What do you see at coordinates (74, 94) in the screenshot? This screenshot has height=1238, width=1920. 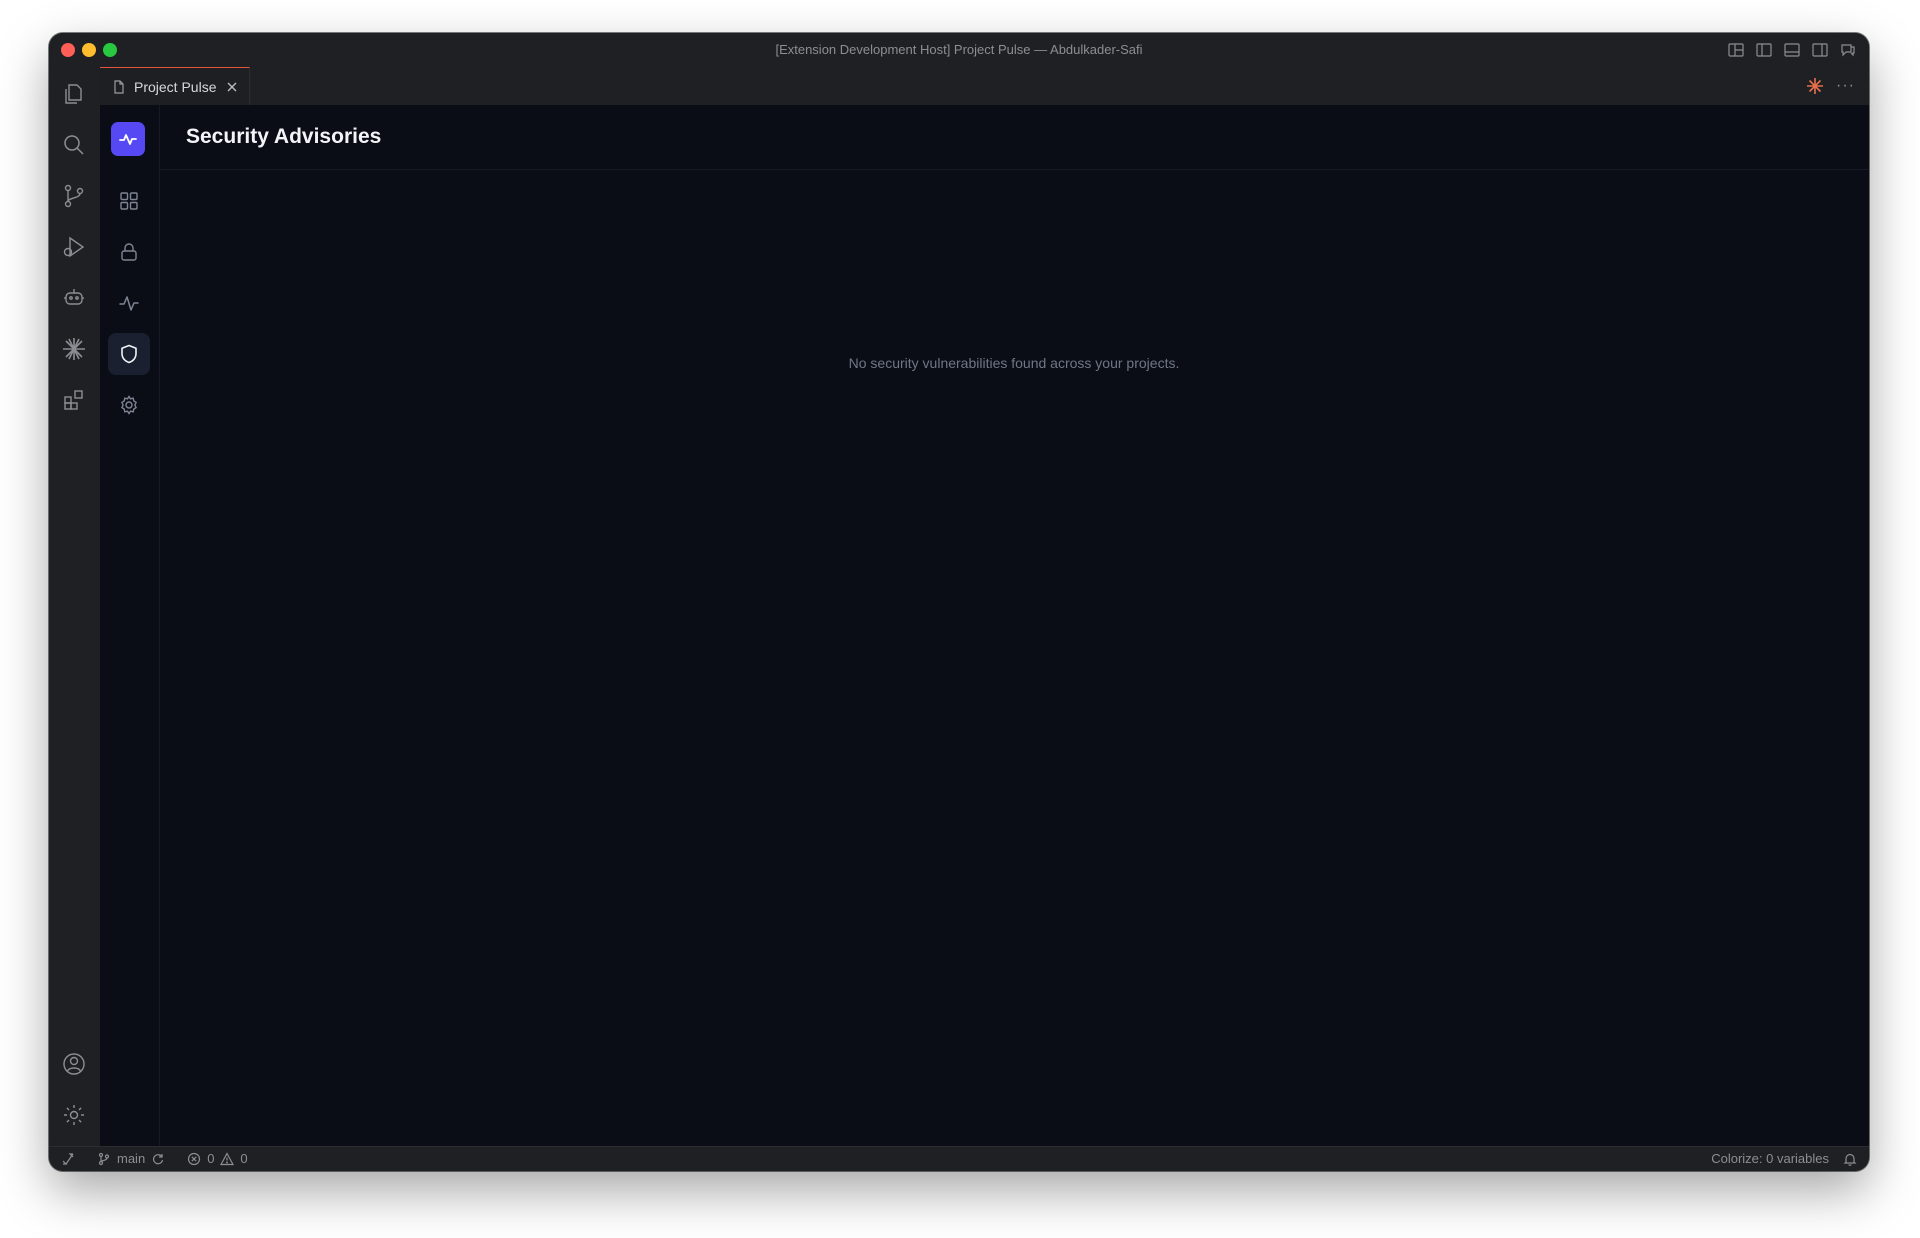 I see `explorer-icon` at bounding box center [74, 94].